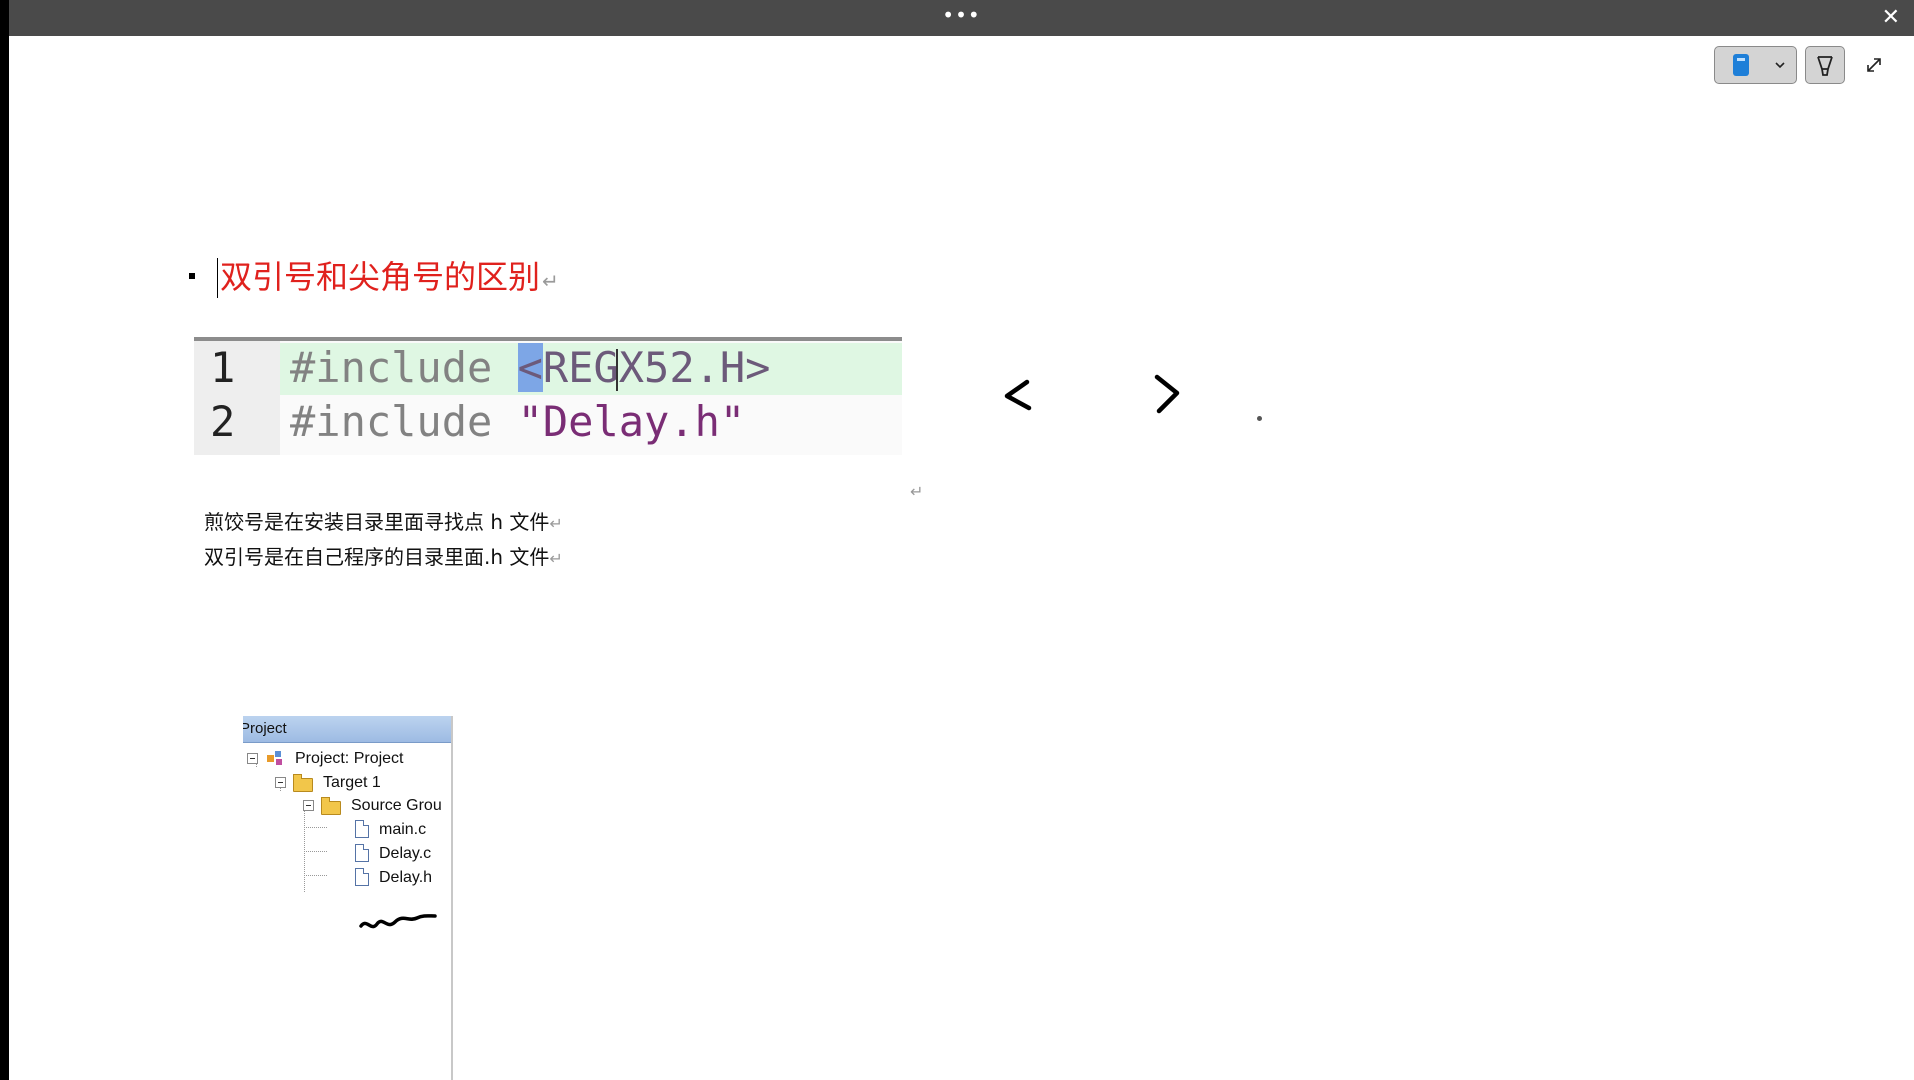 This screenshot has height=1080, width=1914. I want to click on expand-button, so click(1874, 65).